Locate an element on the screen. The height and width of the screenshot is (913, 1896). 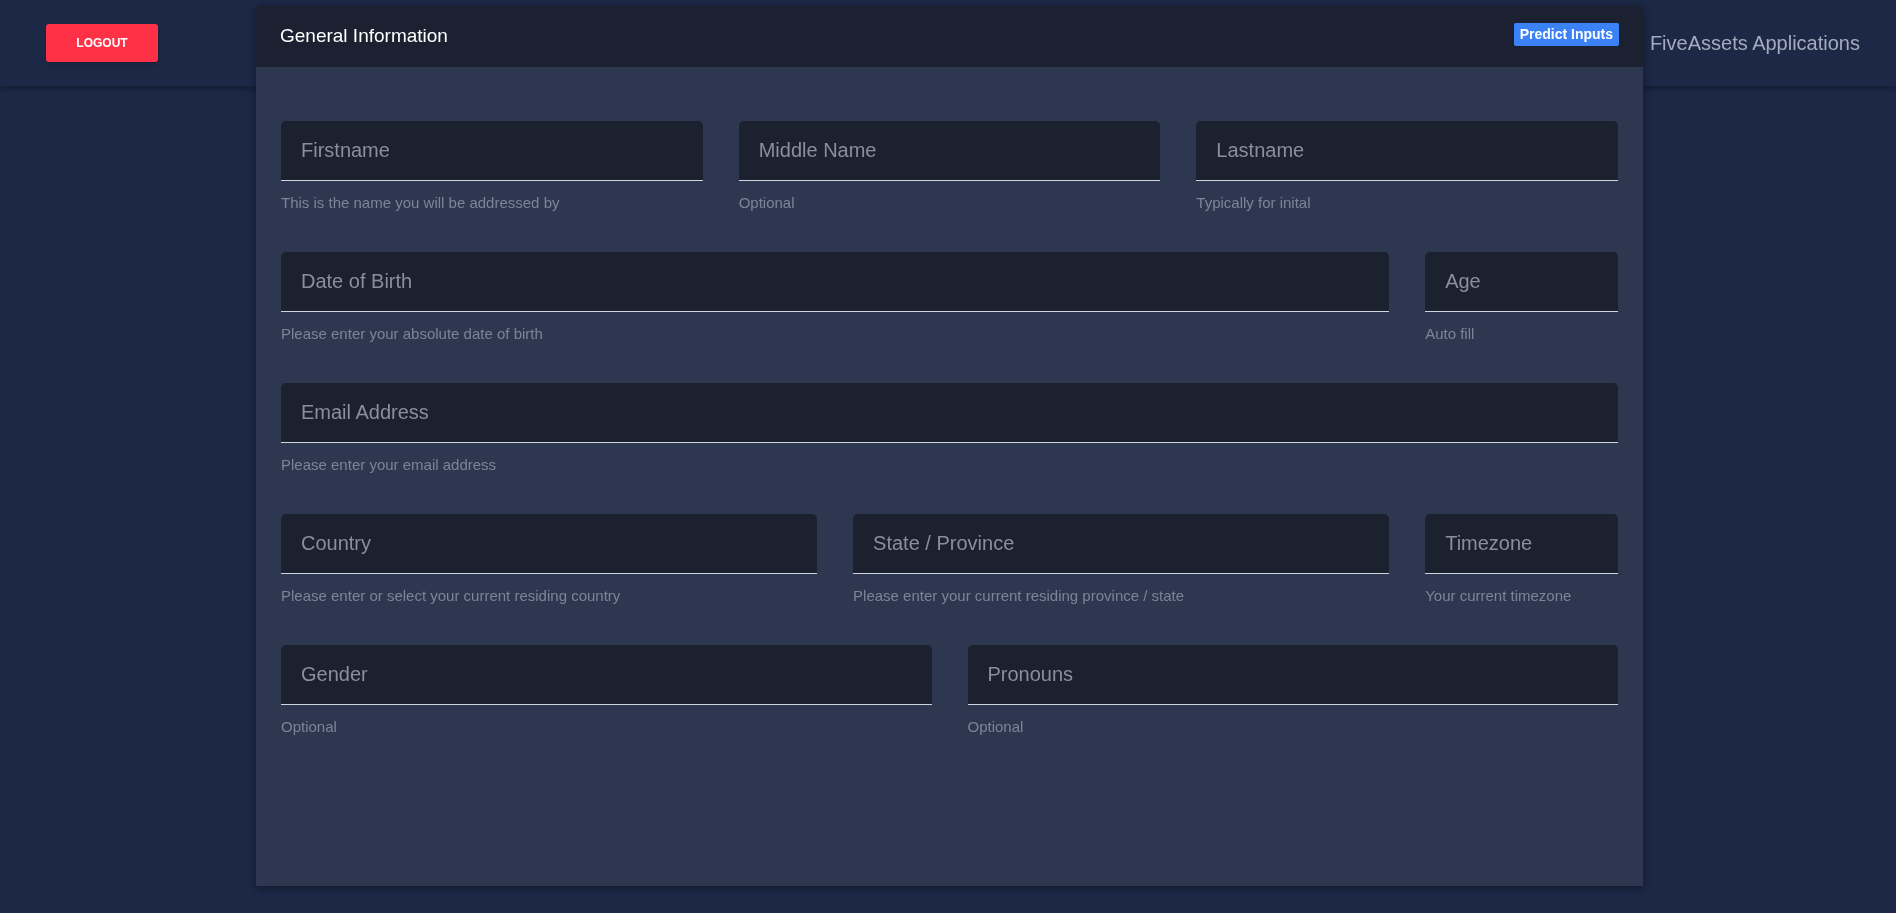
text-field: Date of Birth is located at coordinates (835, 282).